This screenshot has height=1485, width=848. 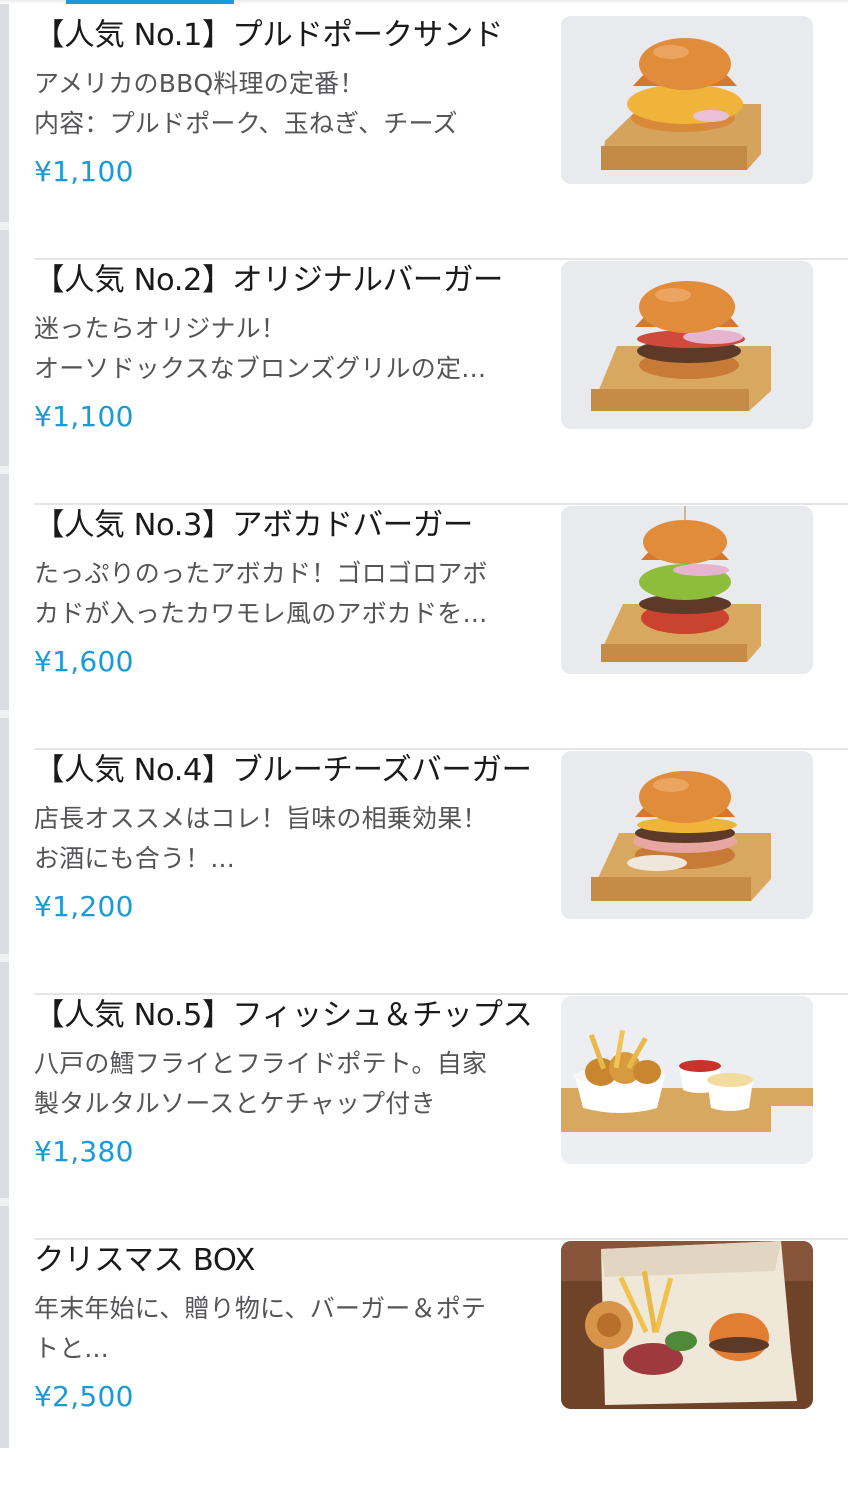 What do you see at coordinates (235, 1103) in the screenshot?
I see `item-description-line: 製タルタルソースとケチャップ付き` at bounding box center [235, 1103].